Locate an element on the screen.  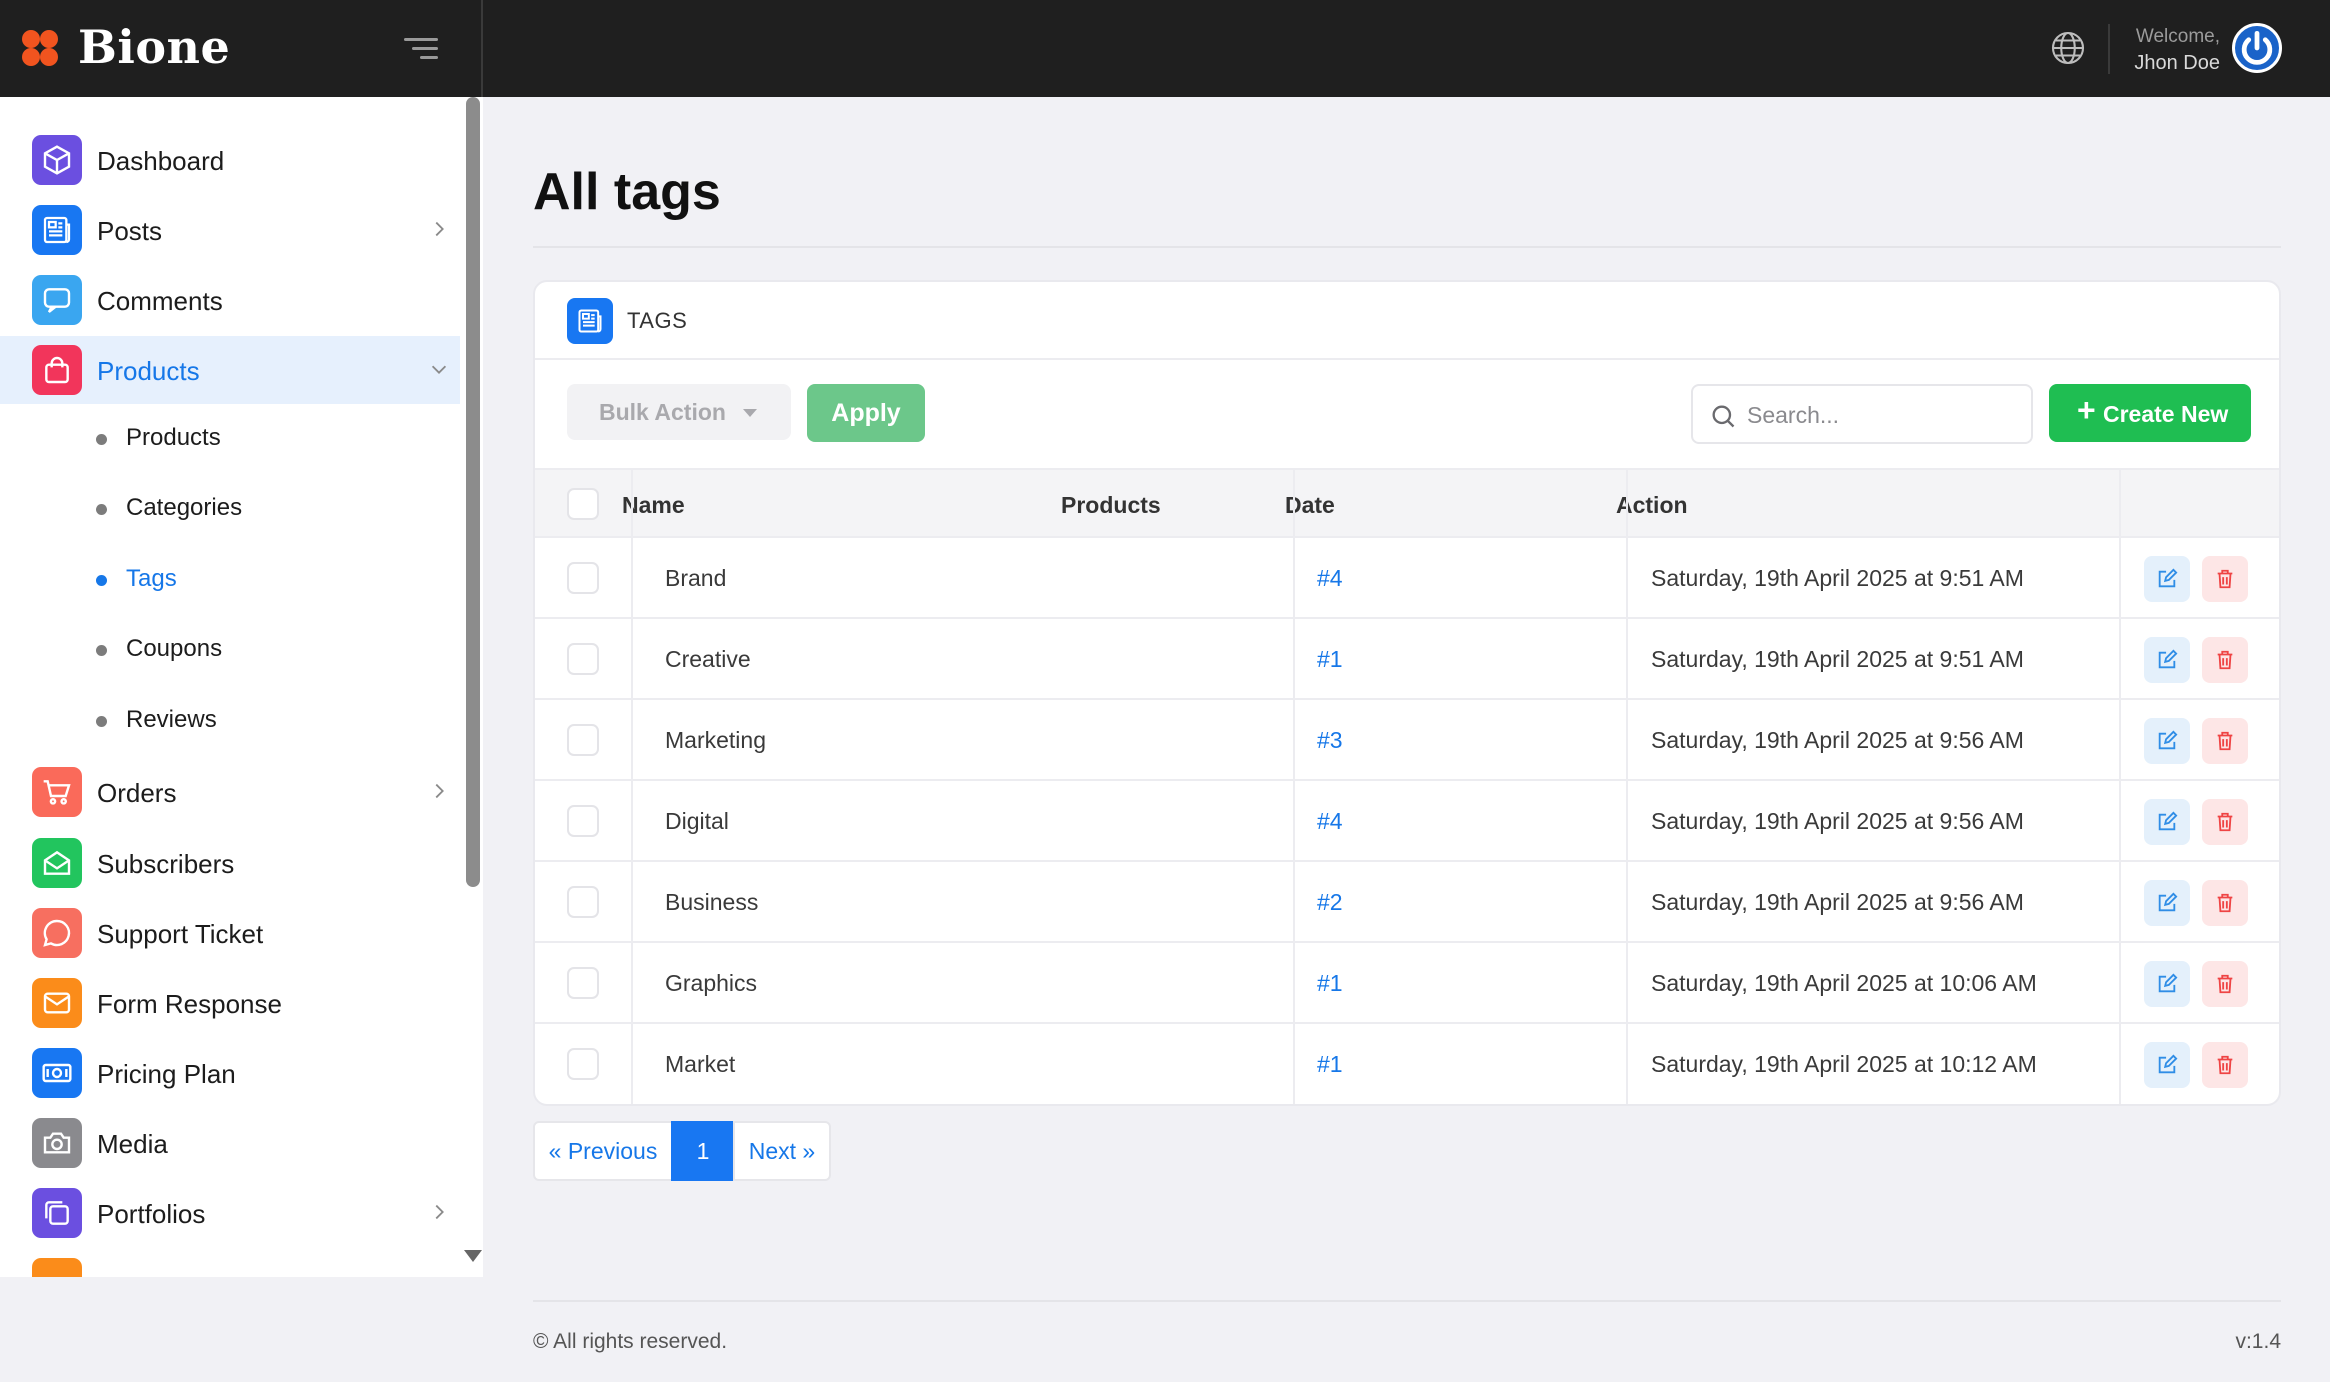
money-icon is located at coordinates (57, 1073).